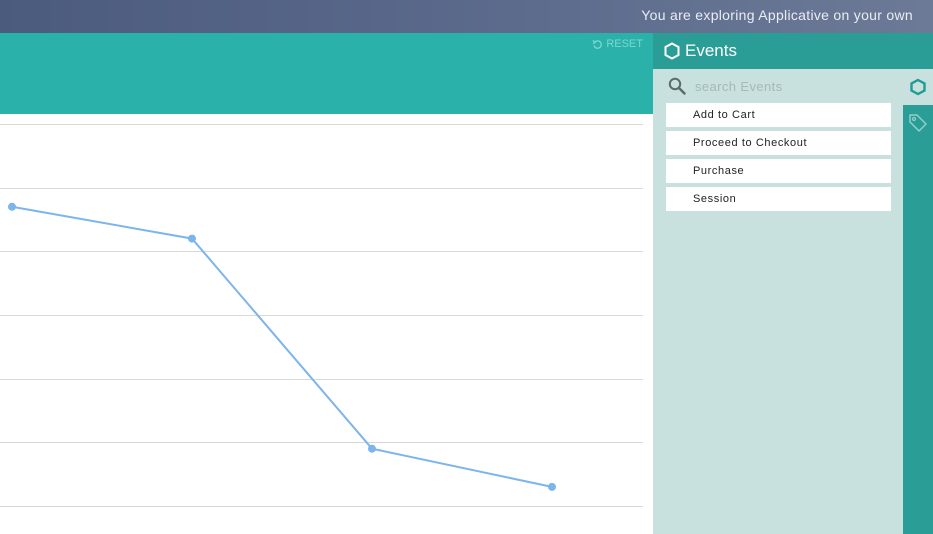  Describe the element at coordinates (793, 51) in the screenshot. I see `events-header: Events` at that location.